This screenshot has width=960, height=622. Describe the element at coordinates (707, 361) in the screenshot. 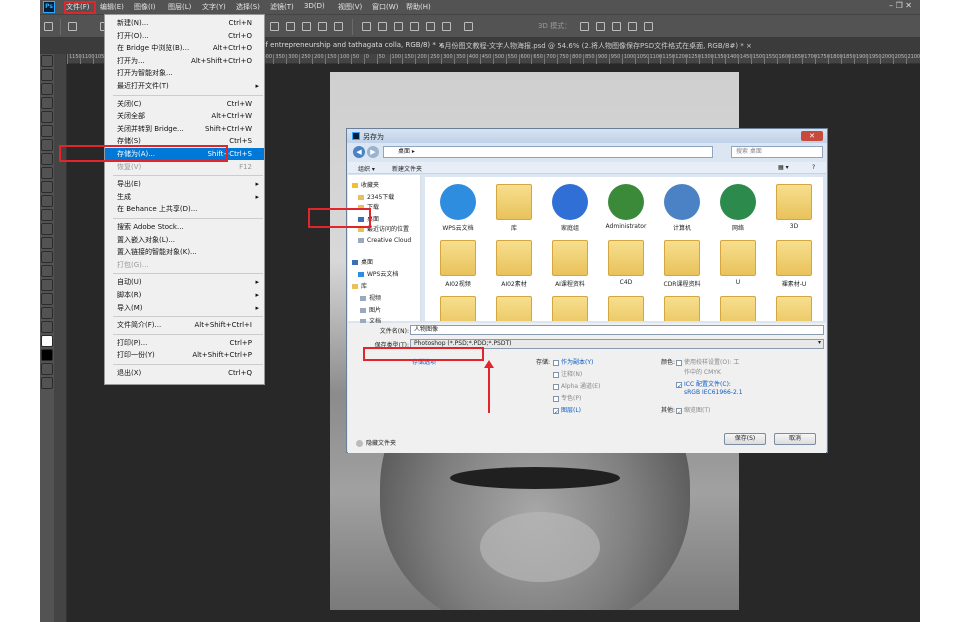

I see `proof-checkbox: 使用校样设置(O): 工` at that location.